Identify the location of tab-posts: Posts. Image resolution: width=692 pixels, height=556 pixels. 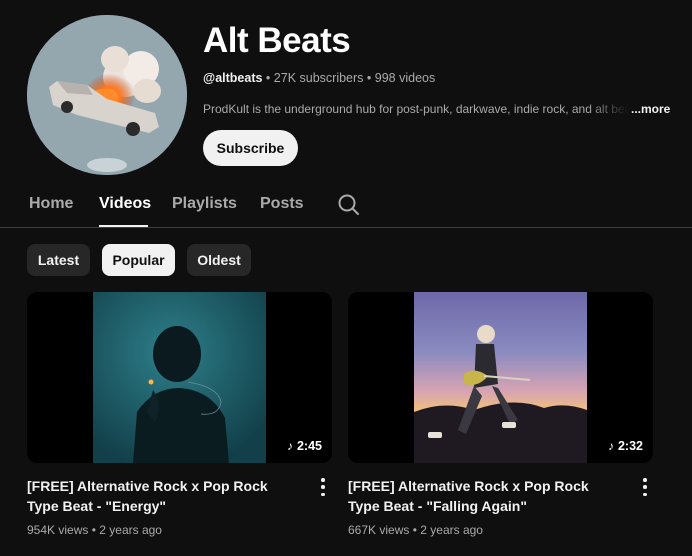
(282, 204).